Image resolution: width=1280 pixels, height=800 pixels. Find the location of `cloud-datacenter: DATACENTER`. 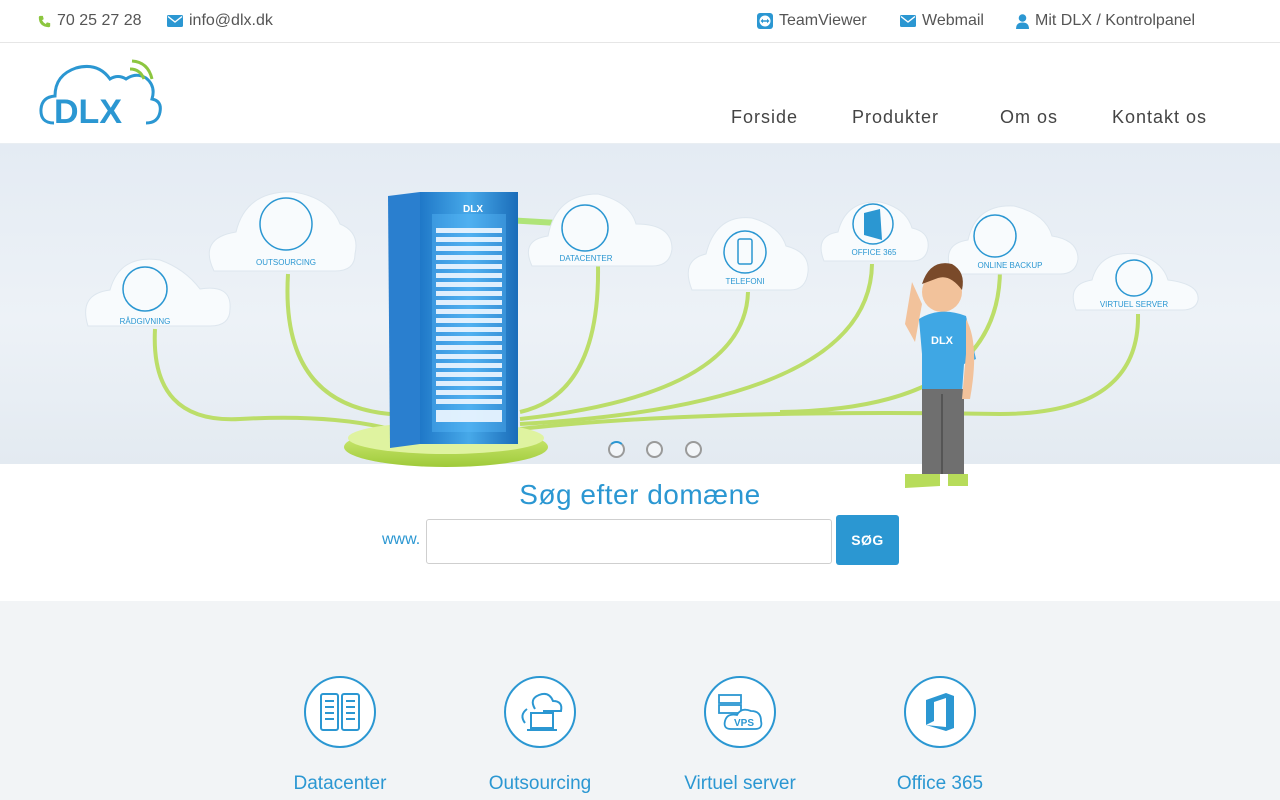

cloud-datacenter: DATACENTER is located at coordinates (600, 230).